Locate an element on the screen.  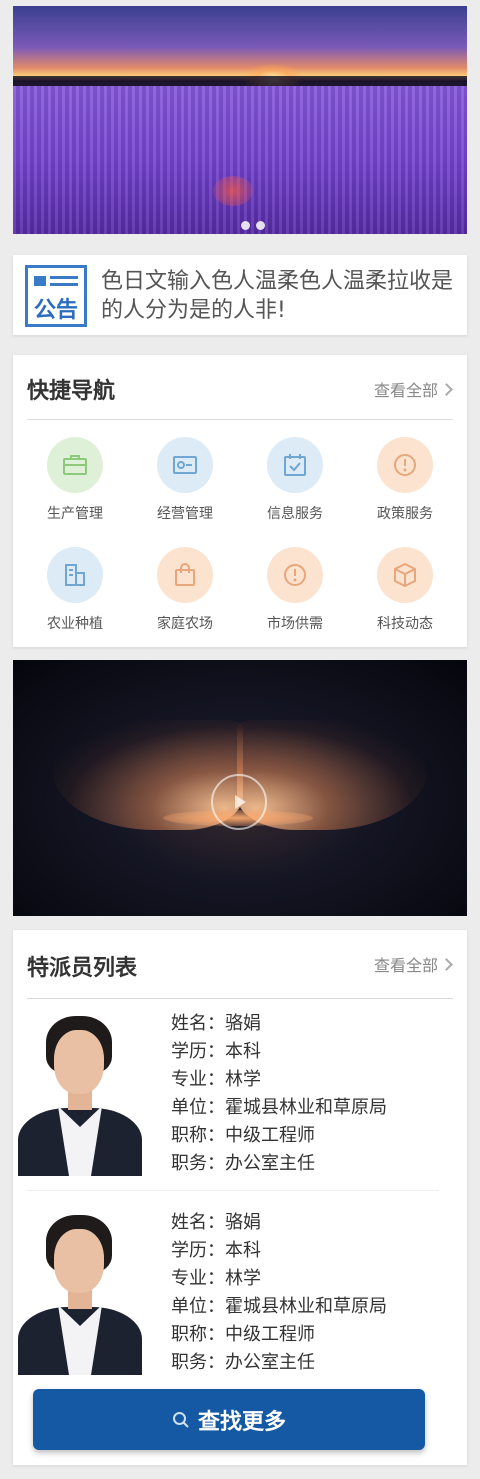
briefcase-icon is located at coordinates (75, 465).